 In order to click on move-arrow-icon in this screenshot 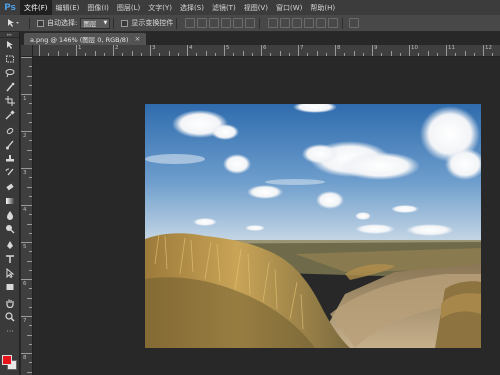, I will do `click(13, 23)`.